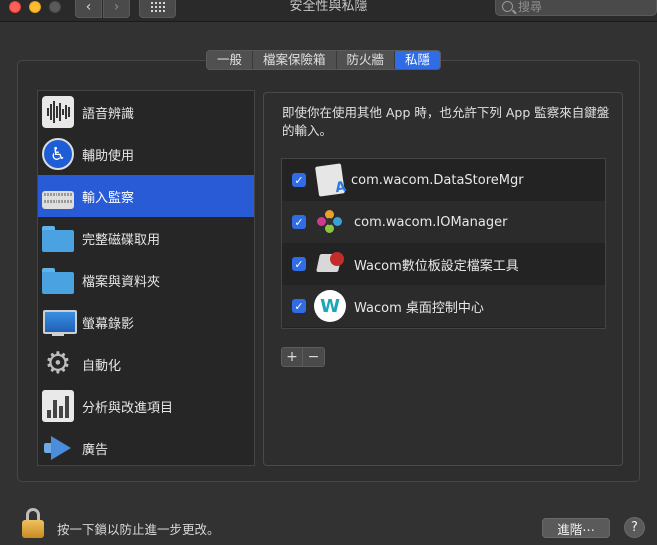 The image size is (657, 545). I want to click on sidebar-item-advertising: 廣告, so click(146, 448).